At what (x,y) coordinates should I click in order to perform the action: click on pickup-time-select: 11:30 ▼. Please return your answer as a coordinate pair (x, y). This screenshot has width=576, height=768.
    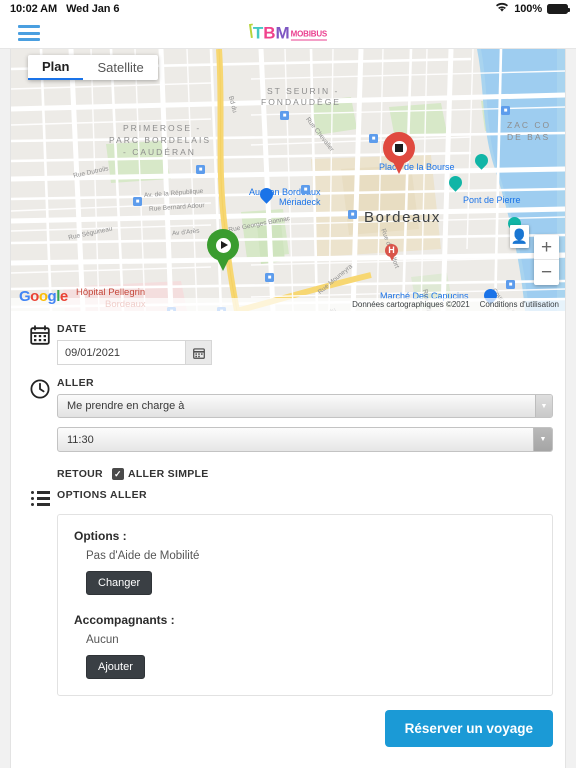
    Looking at the image, I should click on (305, 439).